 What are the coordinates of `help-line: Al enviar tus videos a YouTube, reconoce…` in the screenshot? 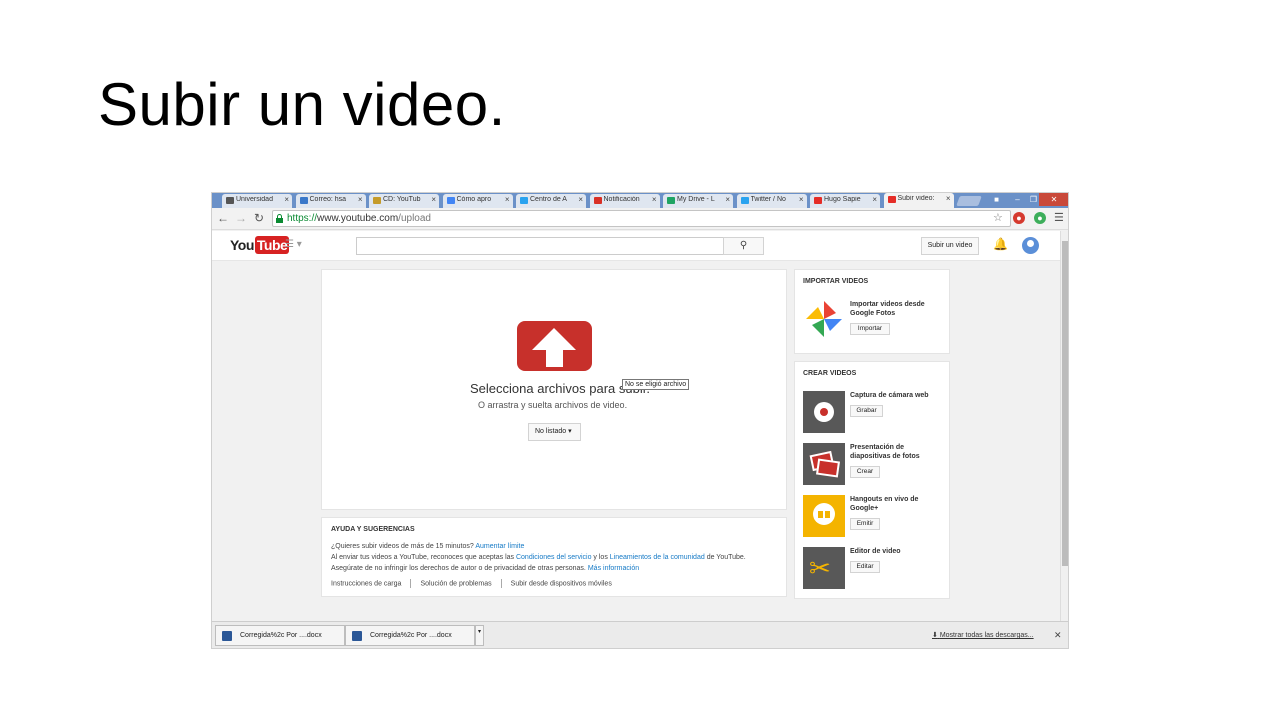 It's located at (538, 557).